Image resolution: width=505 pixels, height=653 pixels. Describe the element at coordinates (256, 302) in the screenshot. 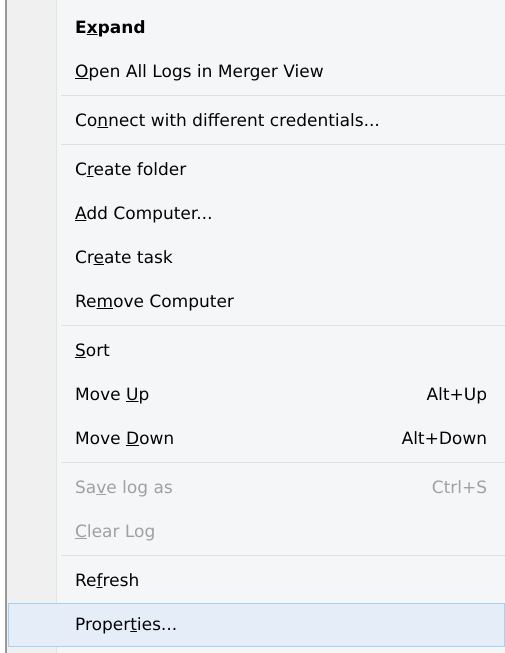

I see `menu-item: Remove Computer` at that location.